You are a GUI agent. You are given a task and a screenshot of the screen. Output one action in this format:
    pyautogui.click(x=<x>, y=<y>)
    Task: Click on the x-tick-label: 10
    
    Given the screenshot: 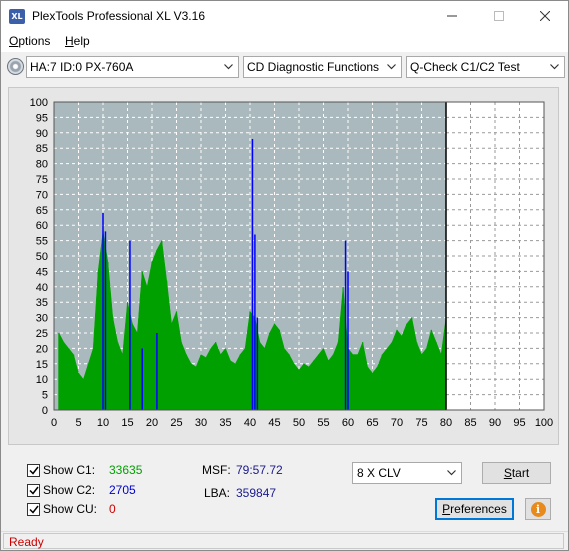 What is the action you would take?
    pyautogui.click(x=103, y=423)
    